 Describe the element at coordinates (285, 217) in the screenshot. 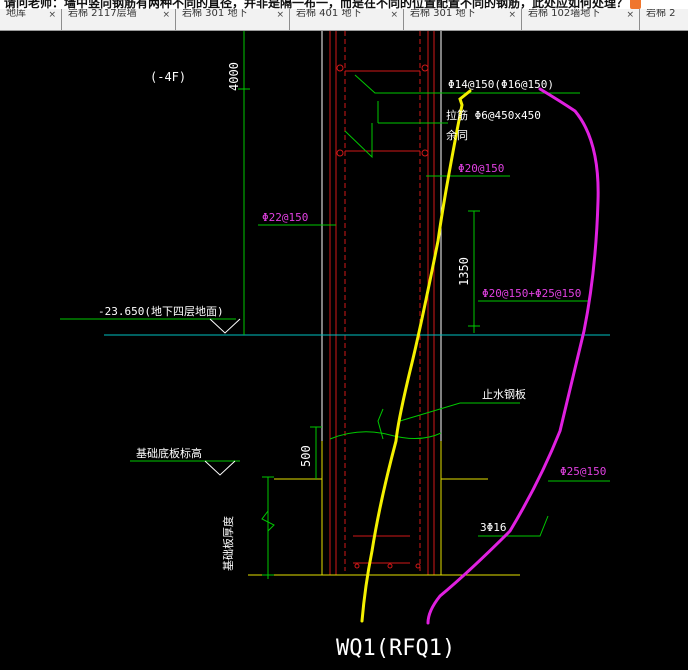

I see `rebar-left-label: Φ22@150` at that location.